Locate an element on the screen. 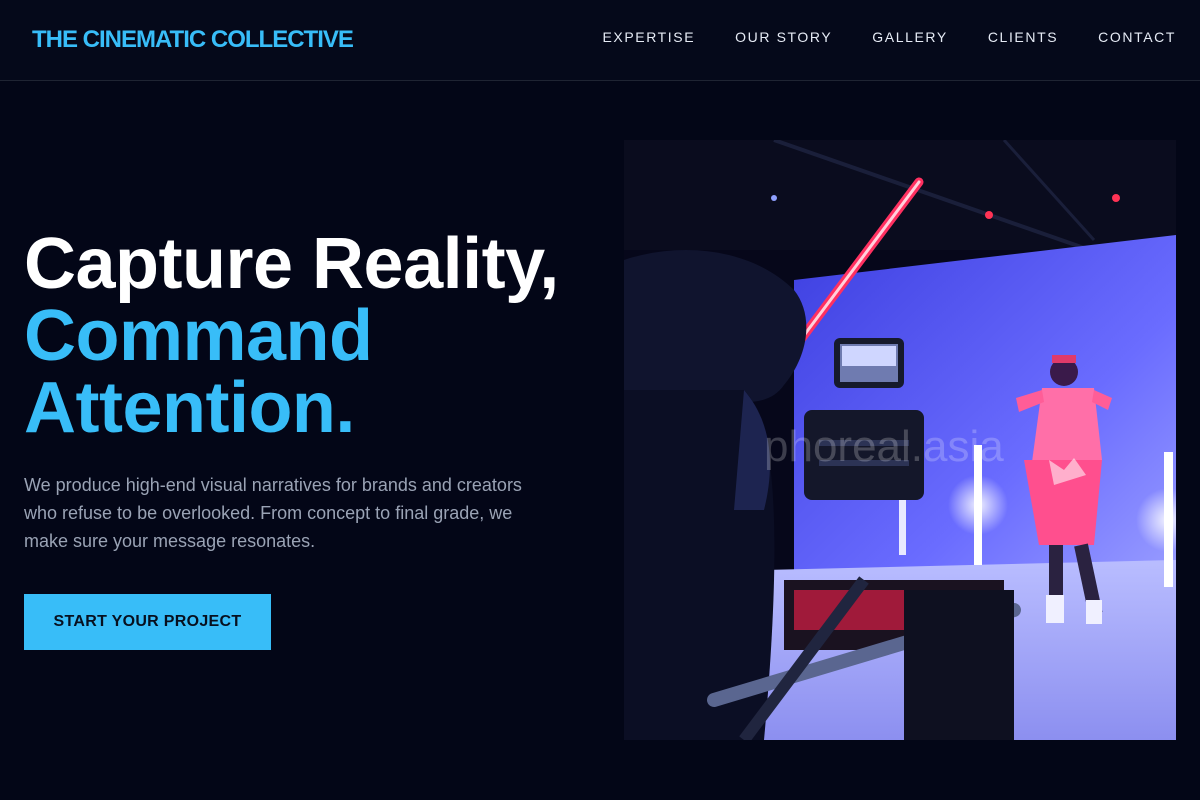  image-watermark: phoreal.asia is located at coordinates (884, 446).